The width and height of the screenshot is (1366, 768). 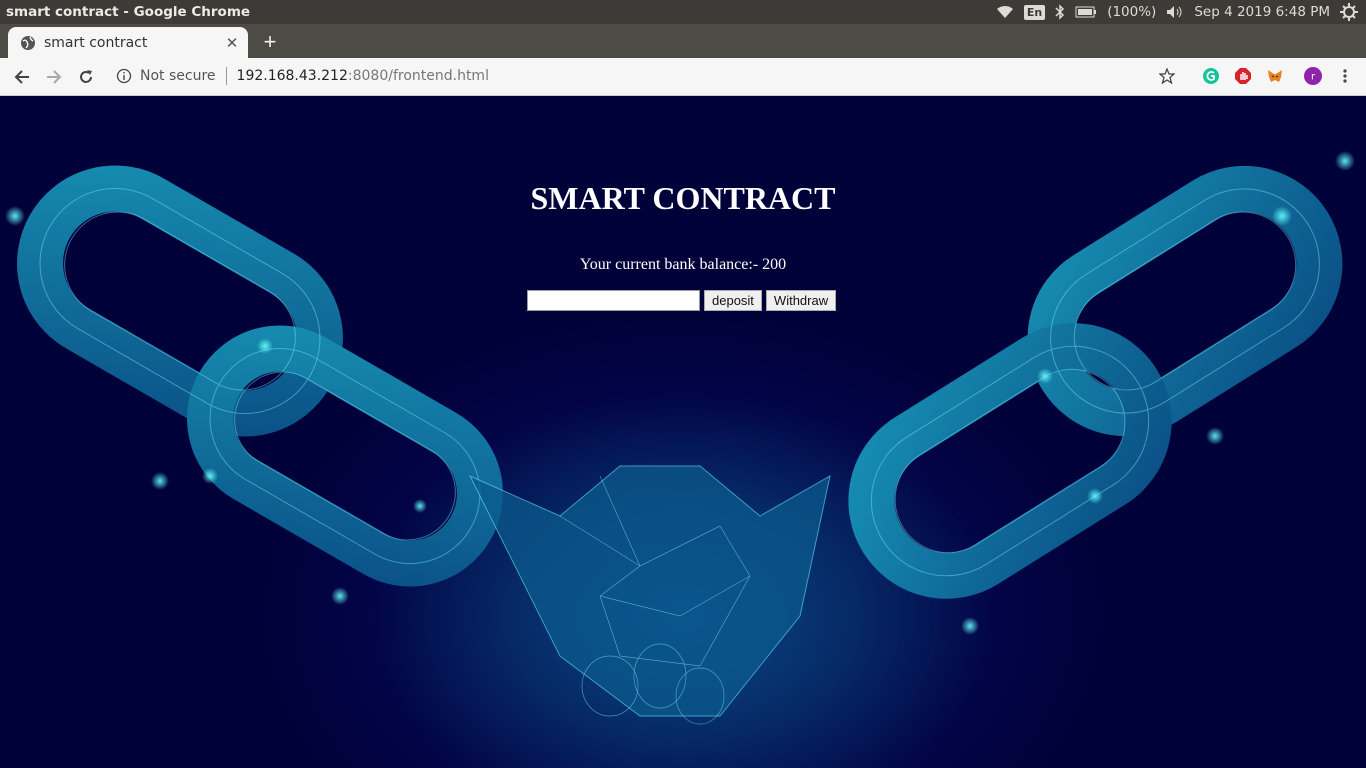 I want to click on grammarly-icon, so click(x=1211, y=76).